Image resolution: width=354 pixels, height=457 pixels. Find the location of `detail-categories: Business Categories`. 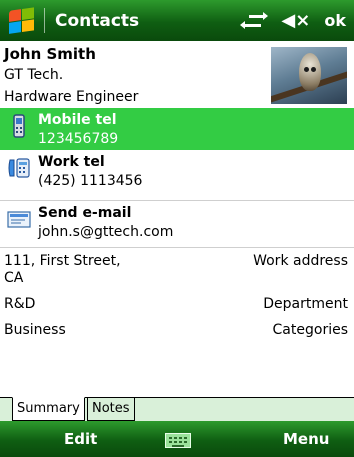

detail-categories: Business Categories is located at coordinates (177, 331).